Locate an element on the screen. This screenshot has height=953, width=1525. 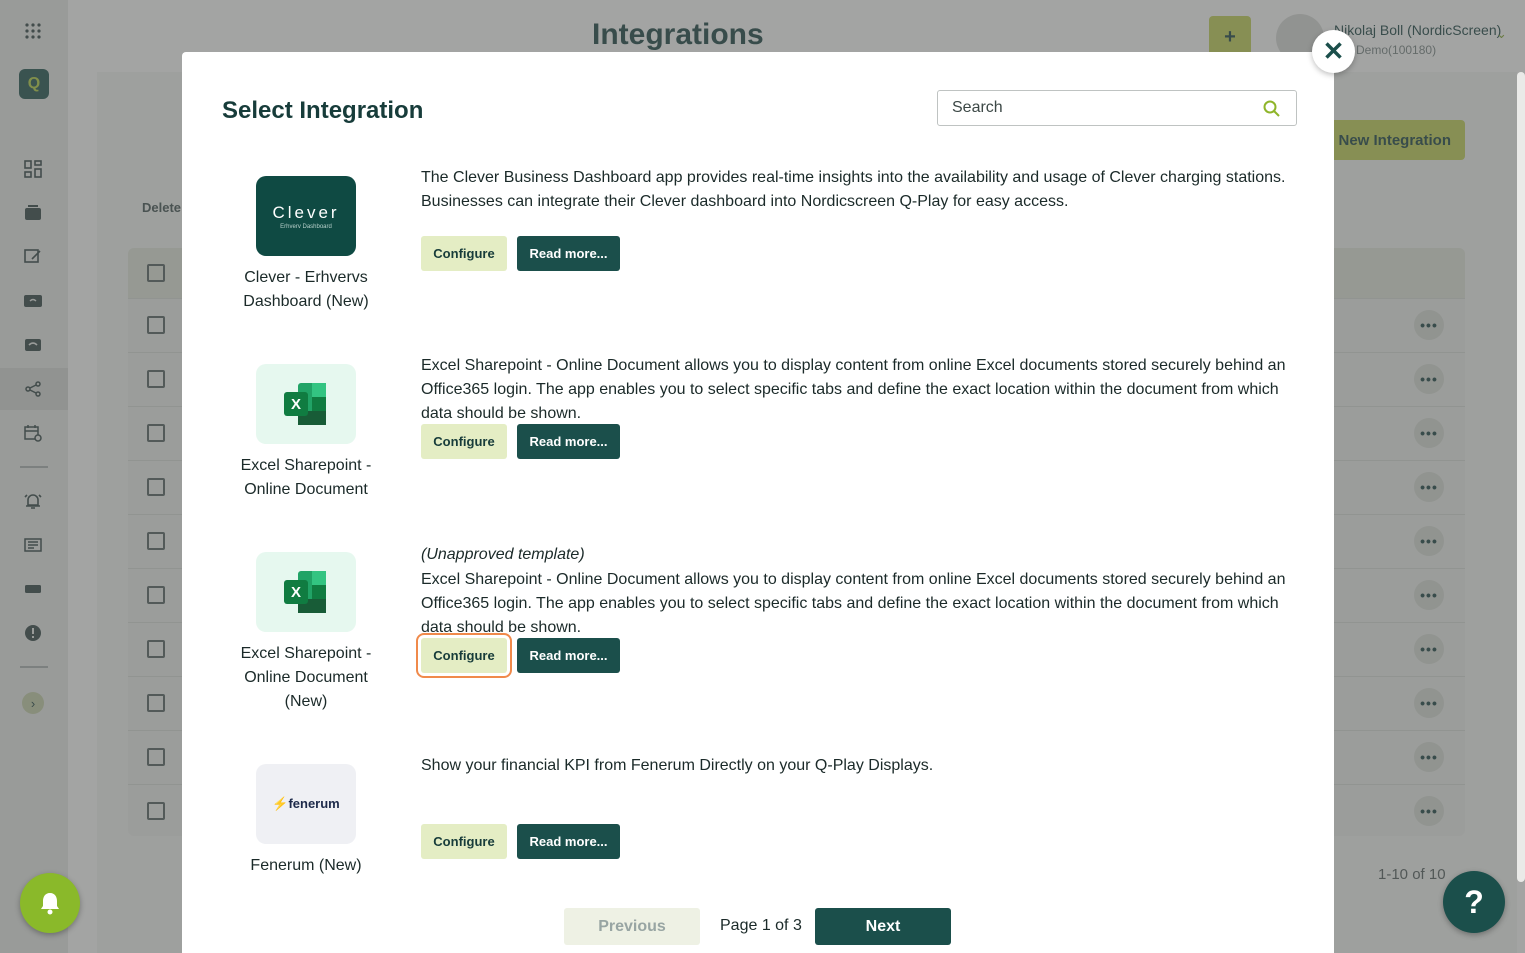
unapproved-template-note: (Unapproved template) is located at coordinates (503, 554).